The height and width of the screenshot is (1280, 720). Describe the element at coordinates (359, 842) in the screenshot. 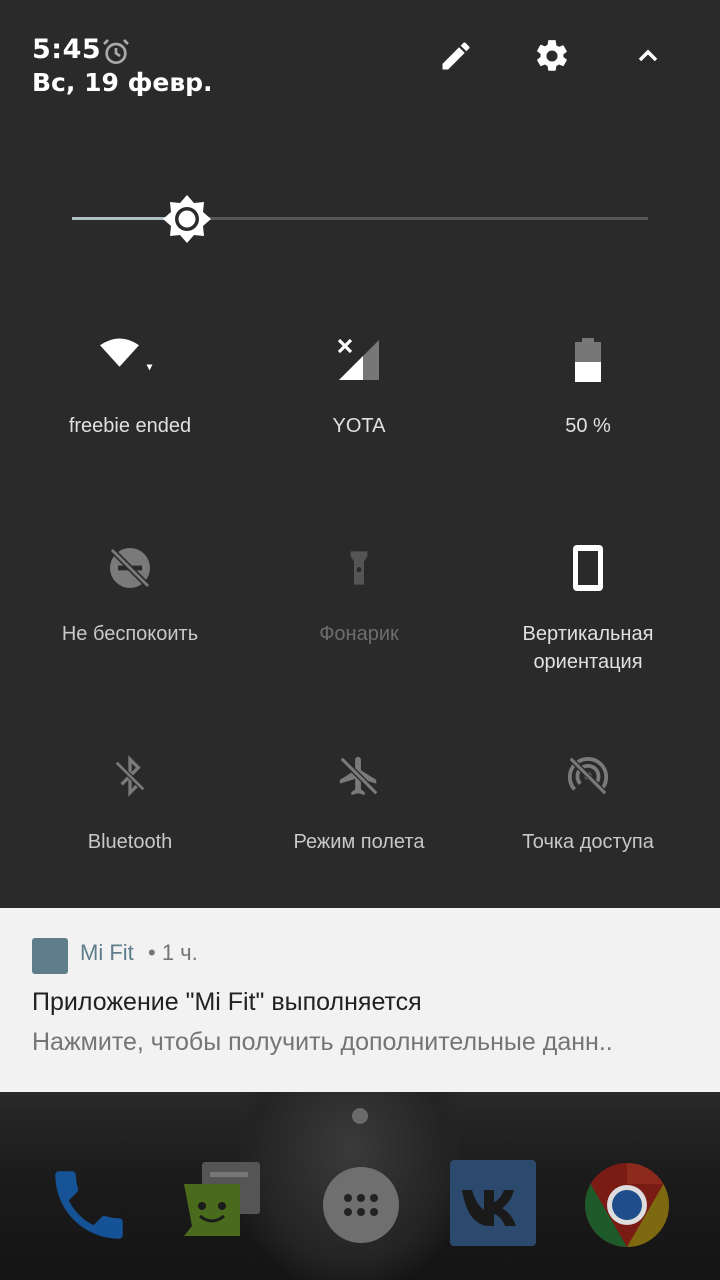

I see `tile-label: Режим полета` at that location.